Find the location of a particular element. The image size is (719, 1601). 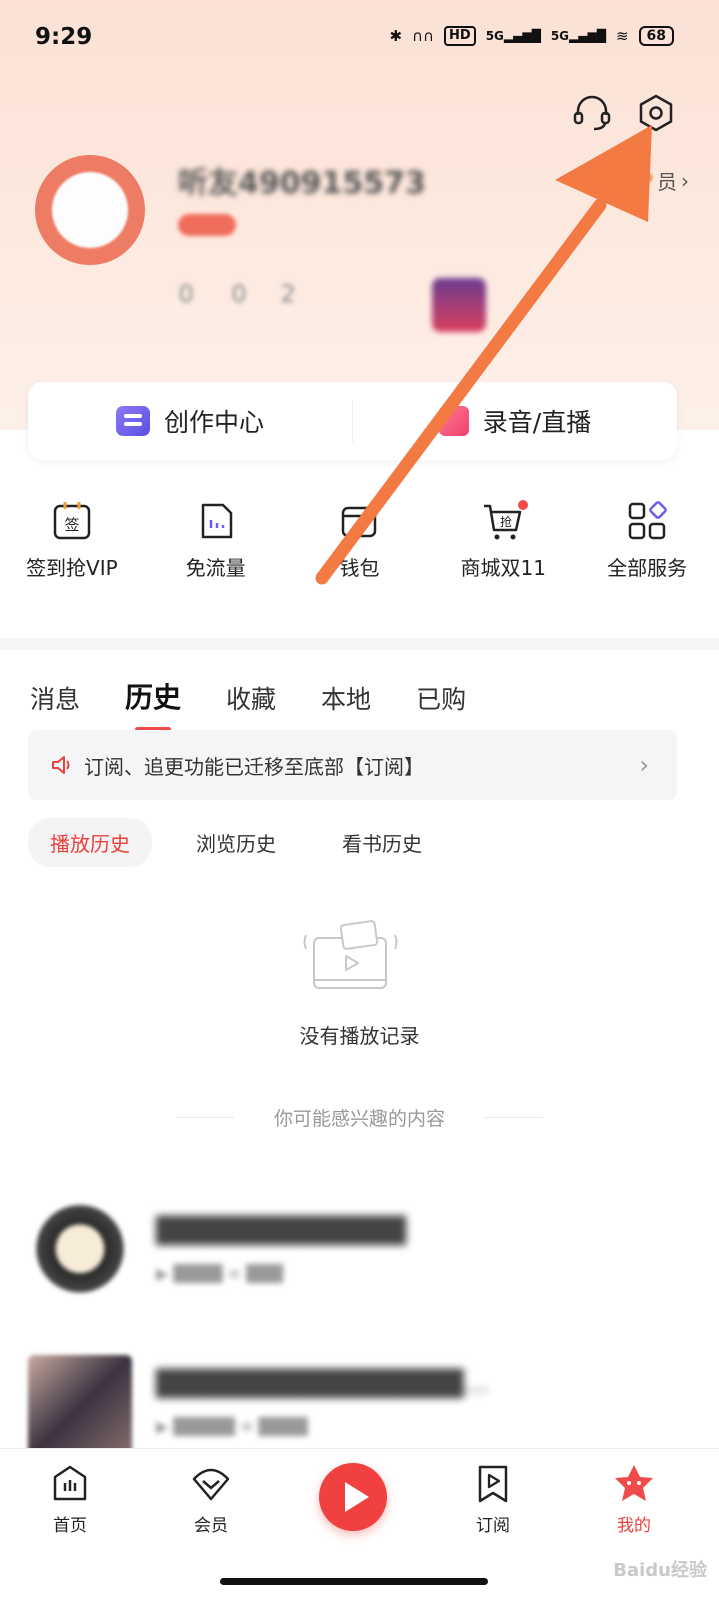

earbuds-icon: ∩∩ is located at coordinates (423, 36).